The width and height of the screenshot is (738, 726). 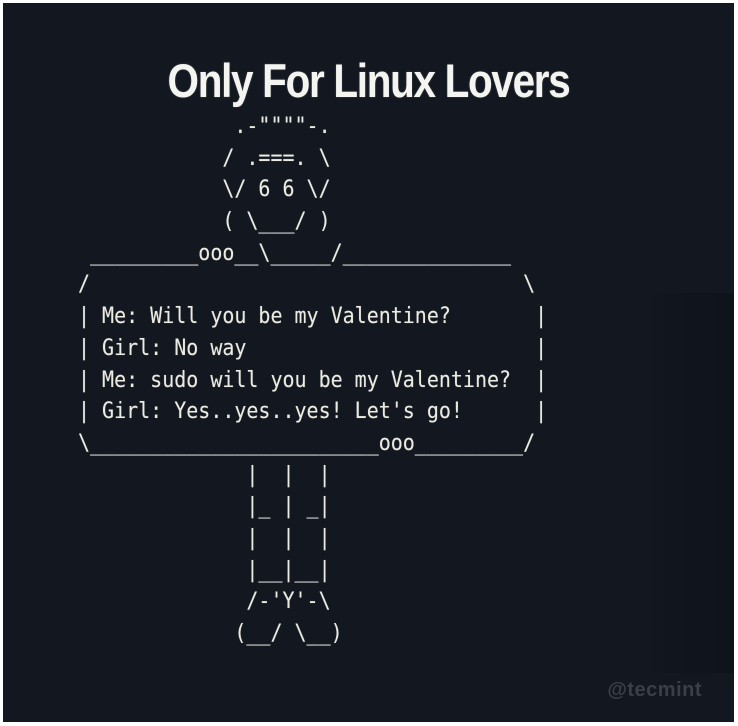 What do you see at coordinates (204, 506) in the screenshot?
I see `ascii-art-line: |_ | _|` at bounding box center [204, 506].